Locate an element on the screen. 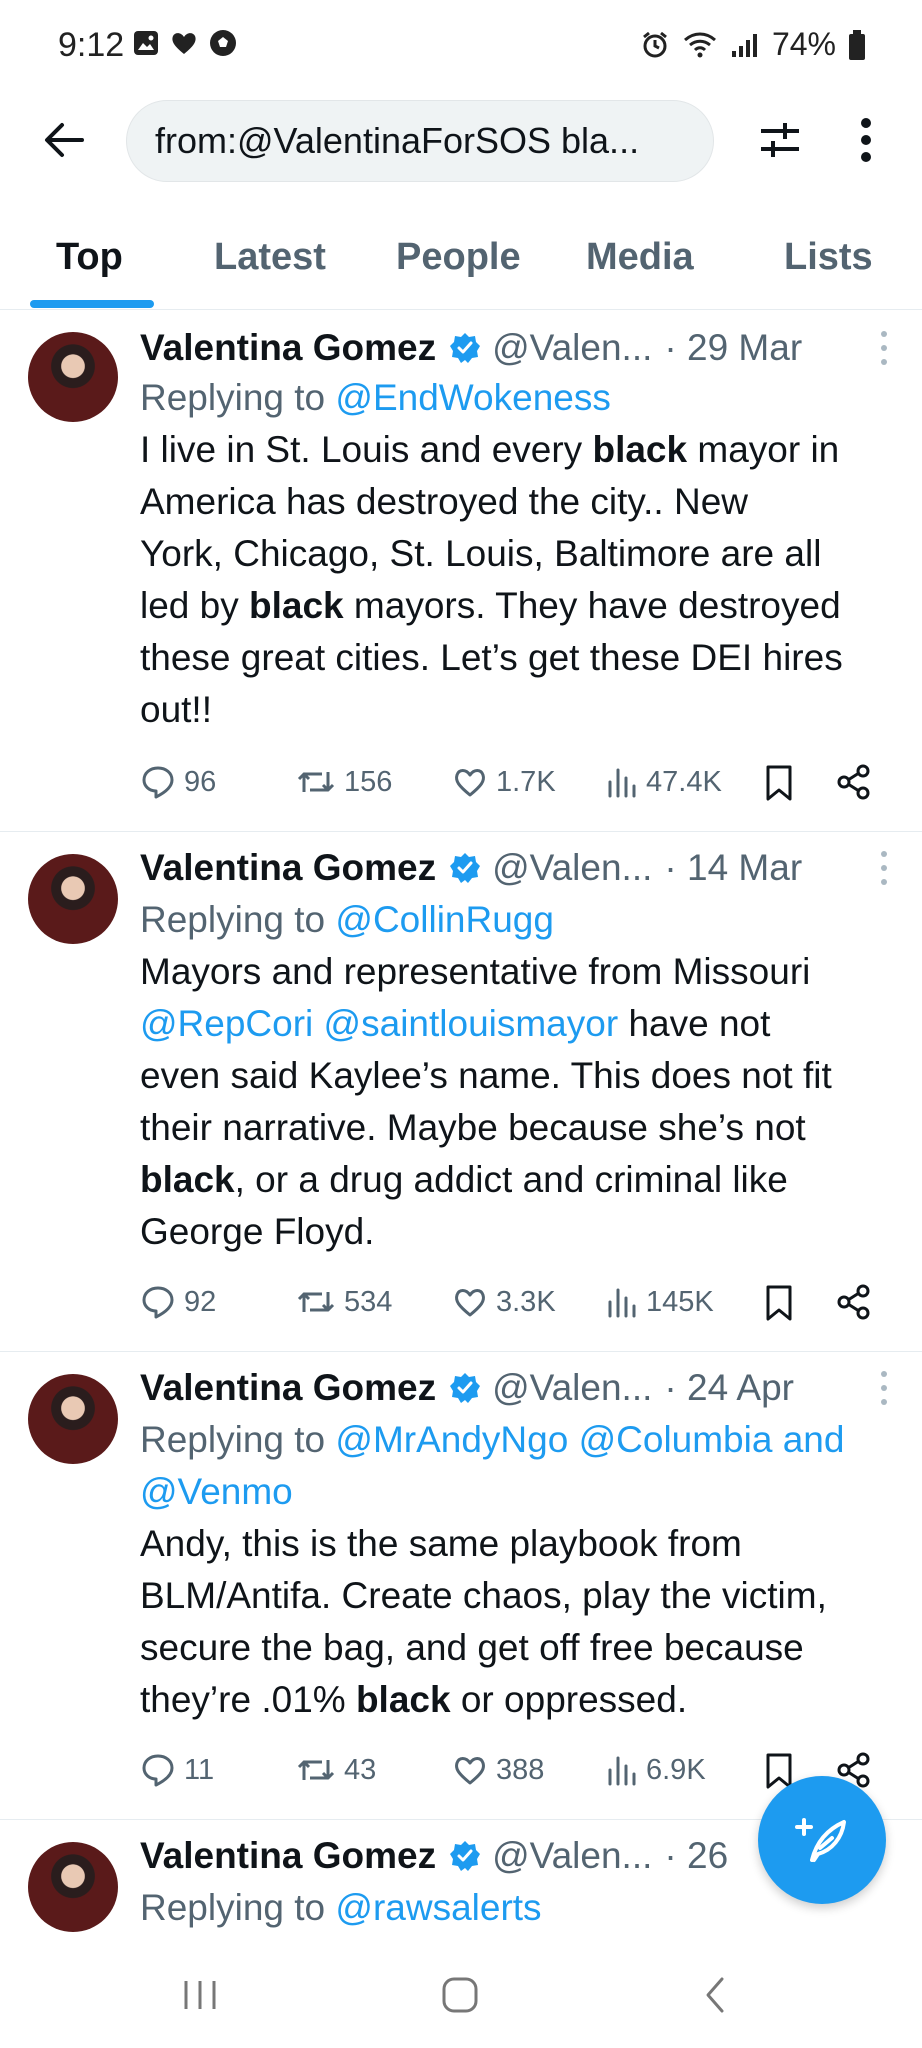 The width and height of the screenshot is (922, 2048). like-button: 1.7K is located at coordinates (504, 782).